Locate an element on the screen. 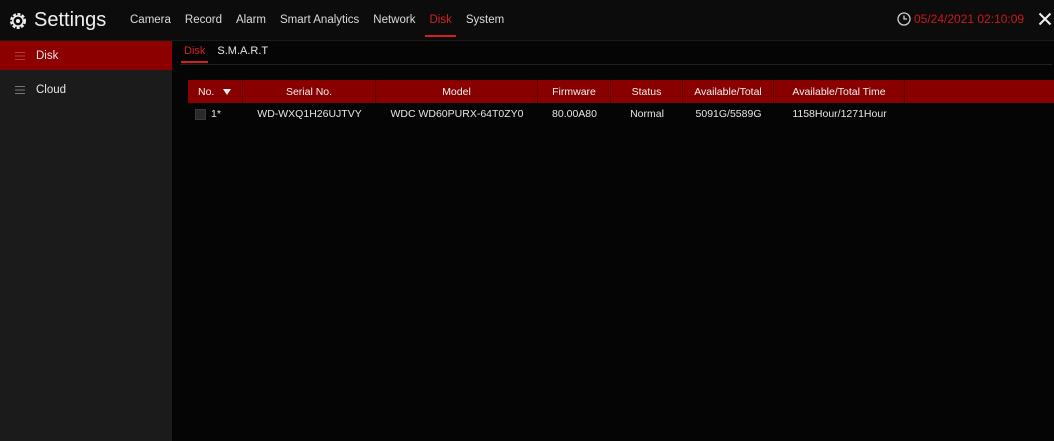  gear-icon is located at coordinates (18, 21).